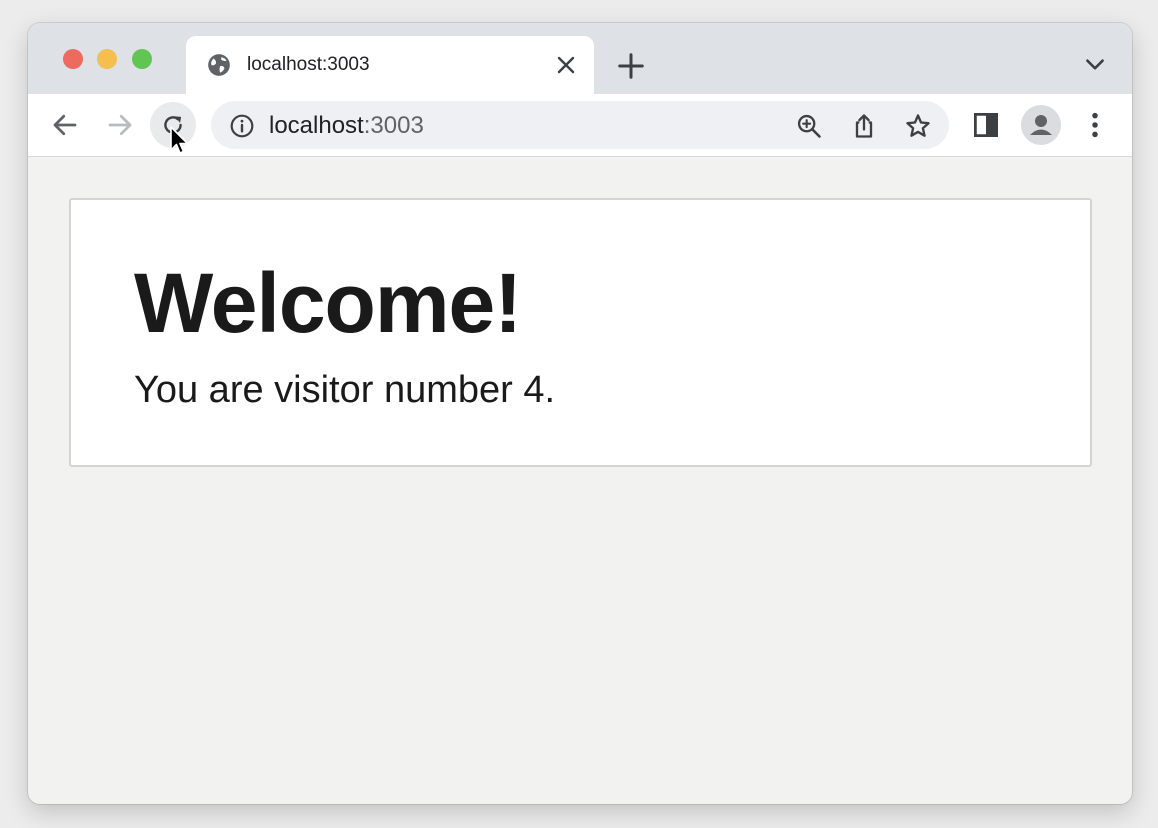 This screenshot has width=1158, height=828. I want to click on arrow-right-icon, so click(120, 125).